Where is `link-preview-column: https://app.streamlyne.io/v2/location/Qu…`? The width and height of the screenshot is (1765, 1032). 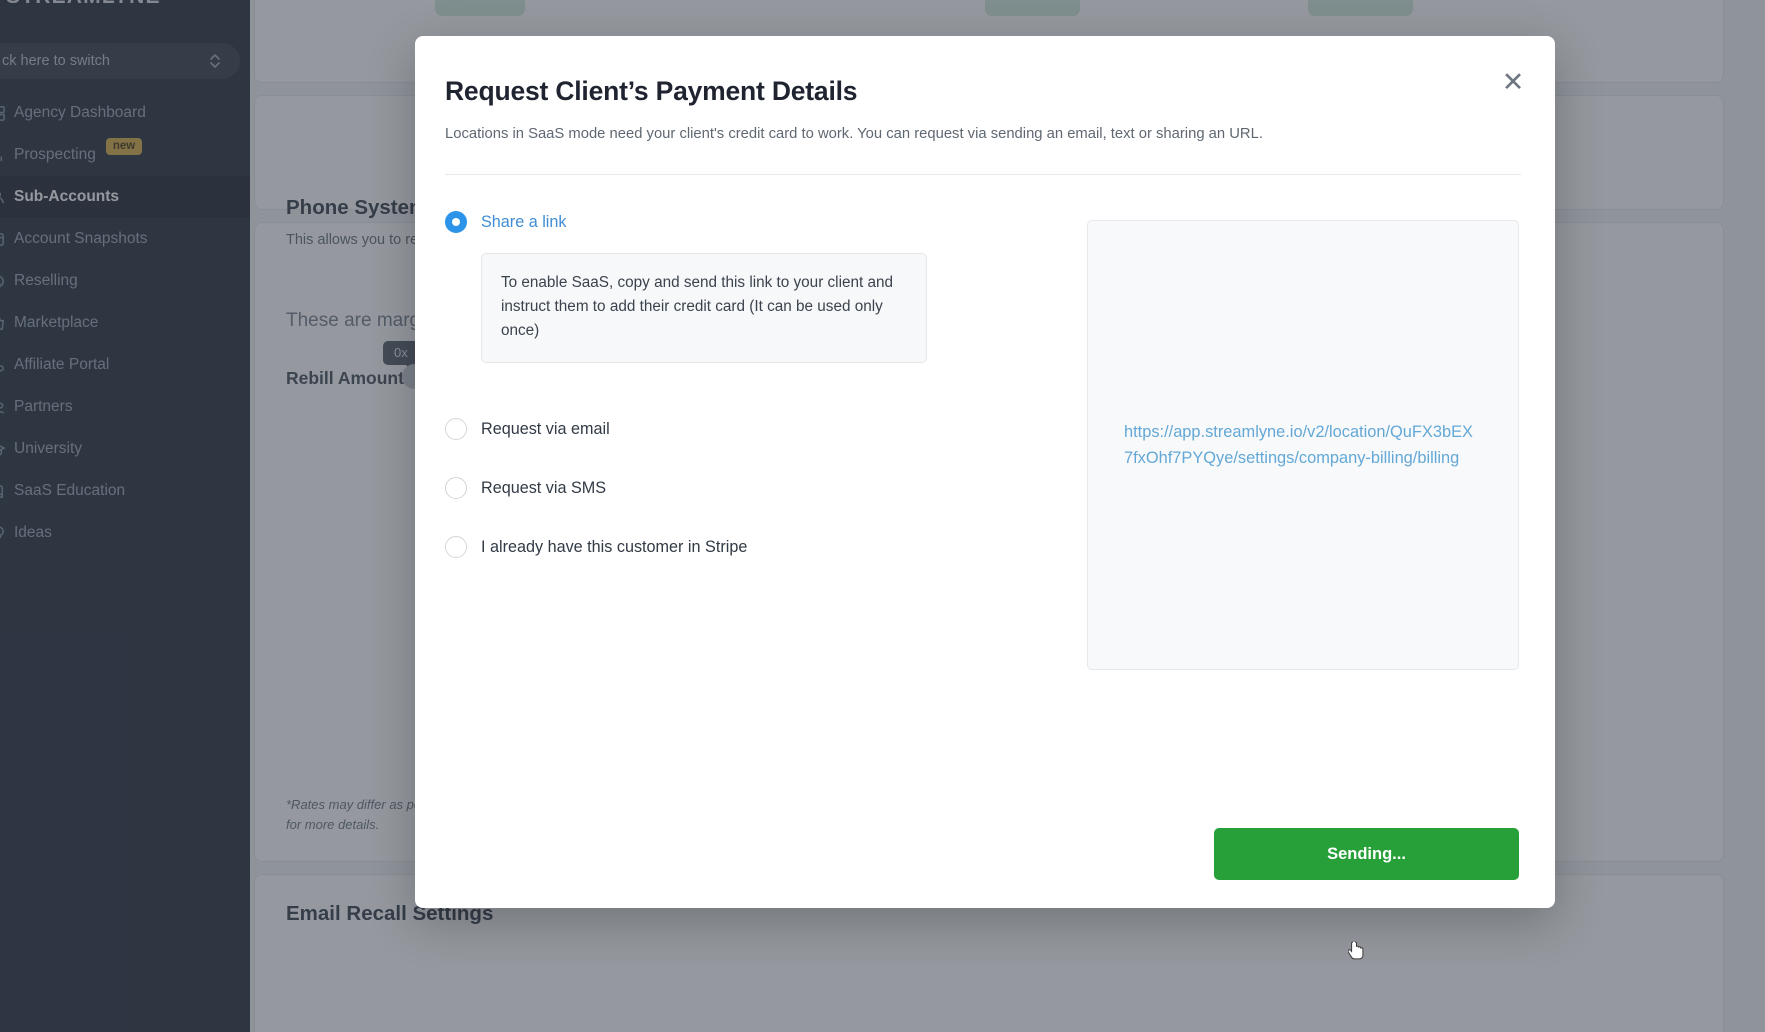 link-preview-column: https://app.streamlyne.io/v2/location/Qu… is located at coordinates (1287, 440).